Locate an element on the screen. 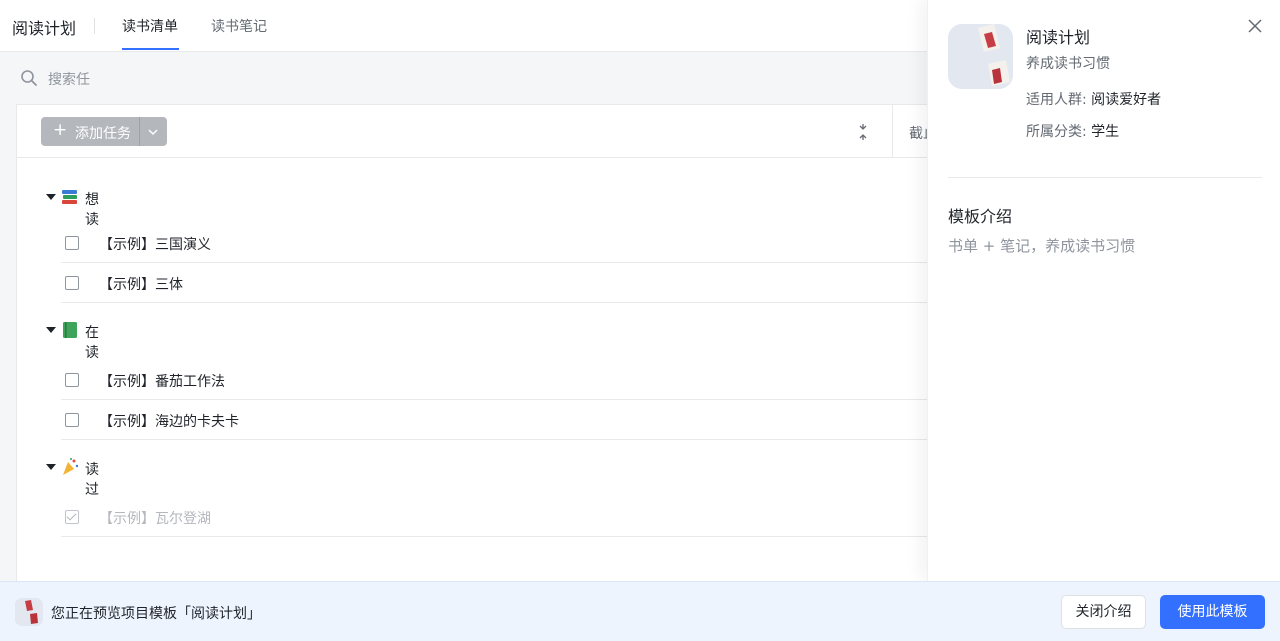  close-icon is located at coordinates (1255, 26).